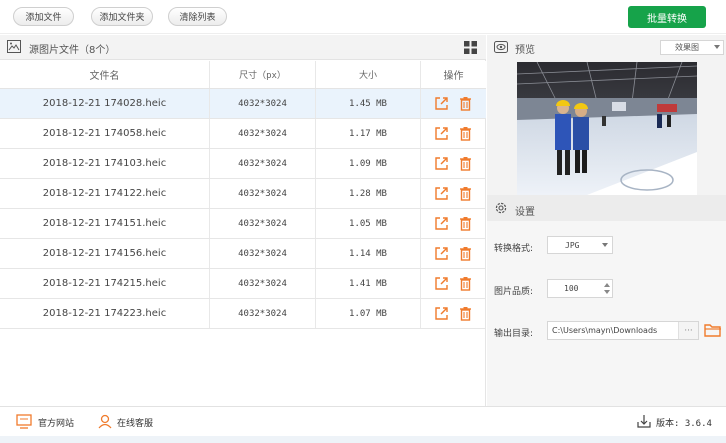 Image resolution: width=726 pixels, height=443 pixels. What do you see at coordinates (580, 288) in the screenshot?
I see `quality-stepper: 100` at bounding box center [580, 288].